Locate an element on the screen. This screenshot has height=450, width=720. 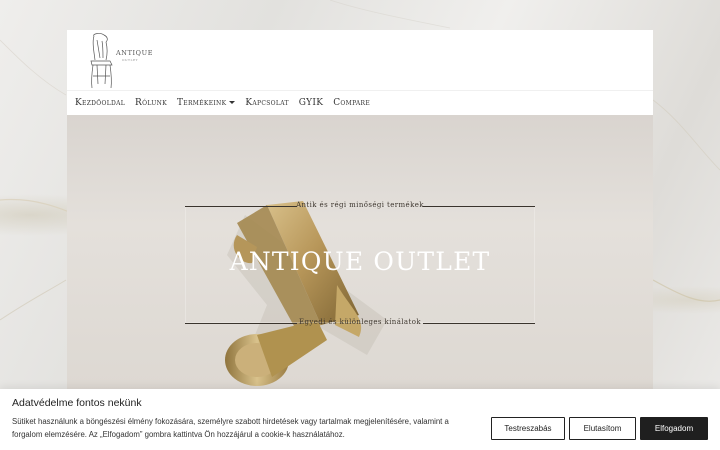
nav-item-label: Rólunk is located at coordinates (151, 103).